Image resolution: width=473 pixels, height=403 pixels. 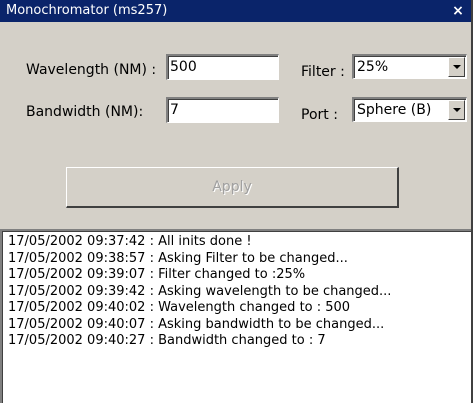 I want to click on filter-label: Filter :, so click(x=323, y=72).